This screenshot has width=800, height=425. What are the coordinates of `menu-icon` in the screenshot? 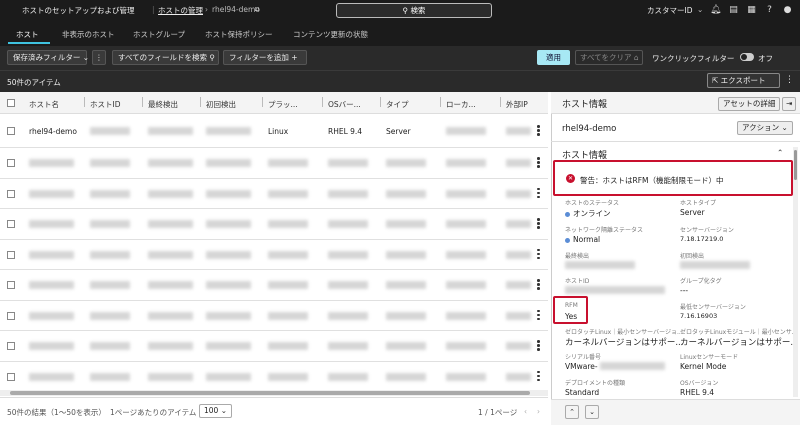 It's located at (12, 11).